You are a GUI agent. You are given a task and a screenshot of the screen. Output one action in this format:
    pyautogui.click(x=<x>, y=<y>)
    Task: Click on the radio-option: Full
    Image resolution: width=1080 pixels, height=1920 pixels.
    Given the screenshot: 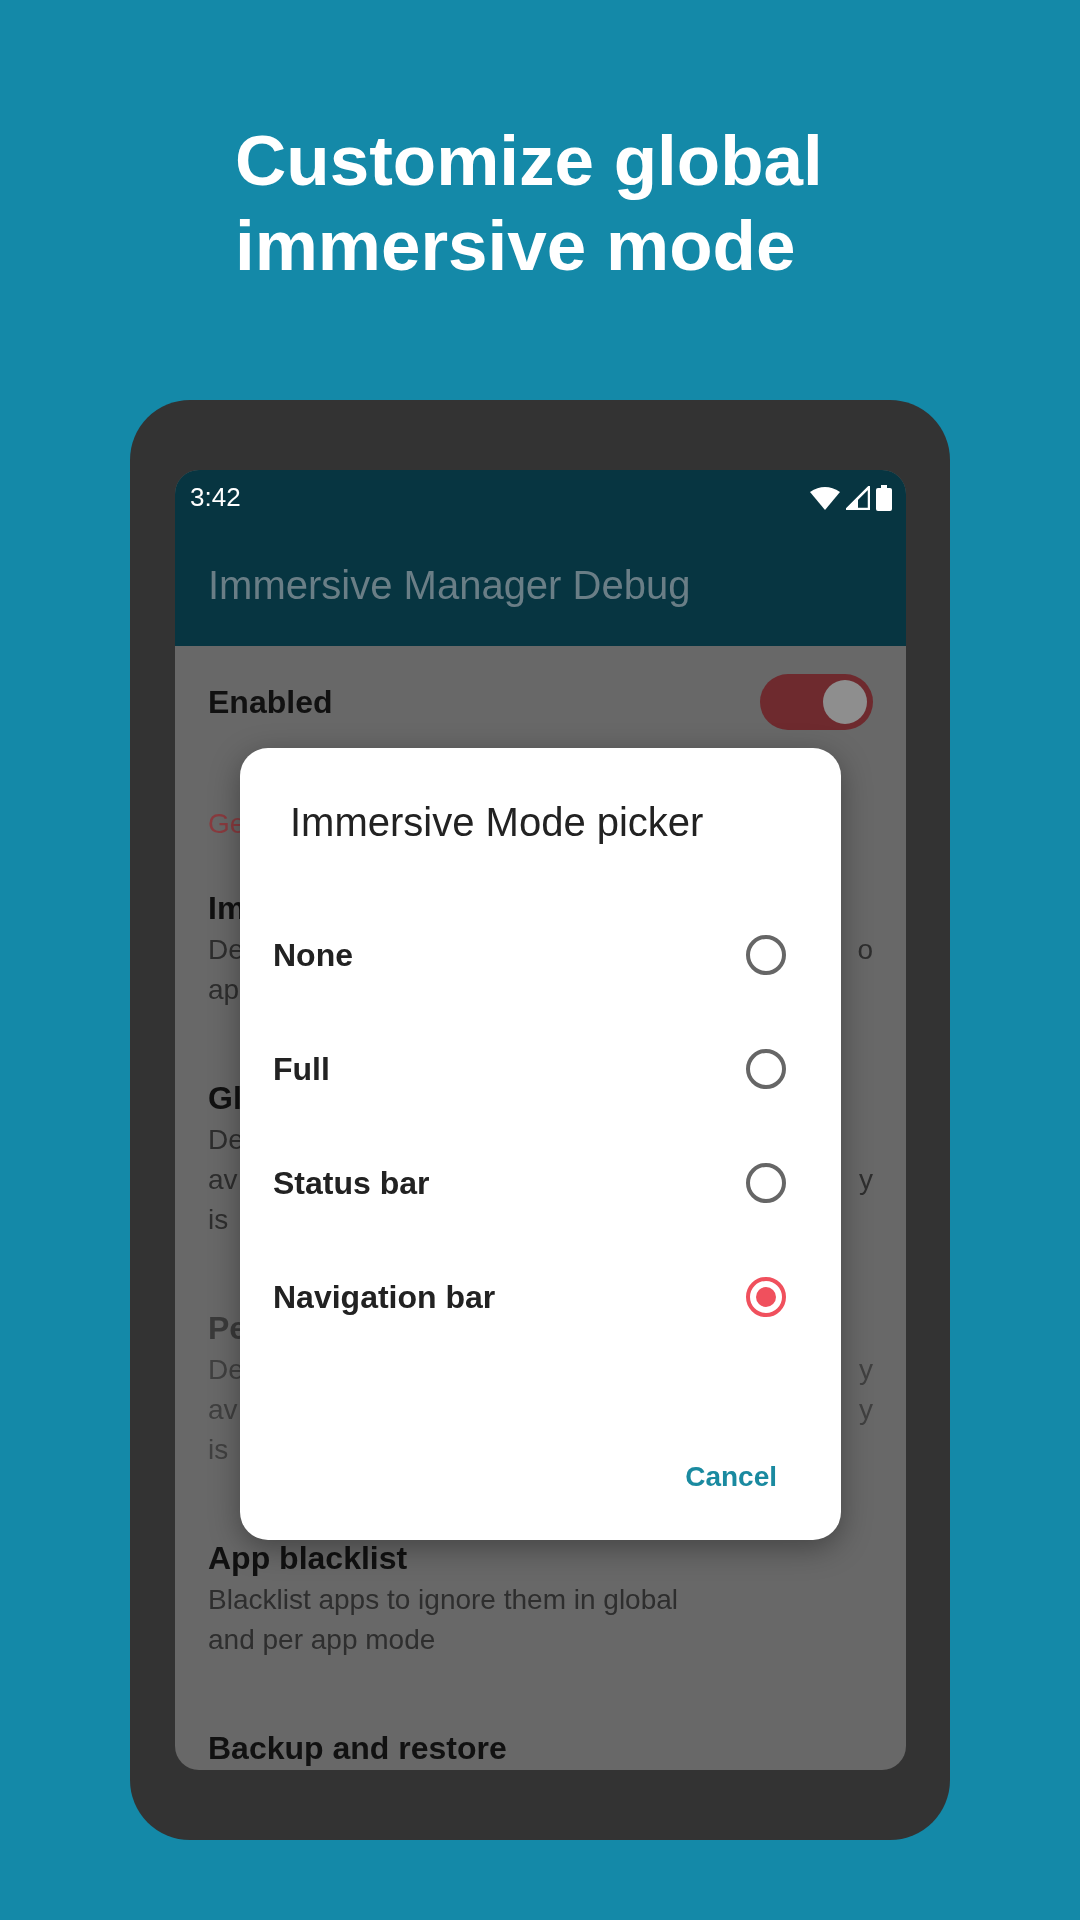 What is the action you would take?
    pyautogui.click(x=540, y=1069)
    